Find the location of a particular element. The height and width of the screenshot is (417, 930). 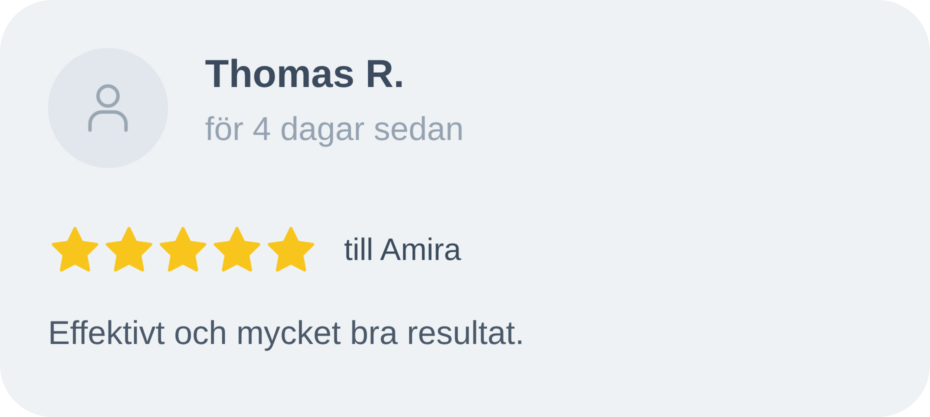

author-name: Thomas R. is located at coordinates (305, 75).